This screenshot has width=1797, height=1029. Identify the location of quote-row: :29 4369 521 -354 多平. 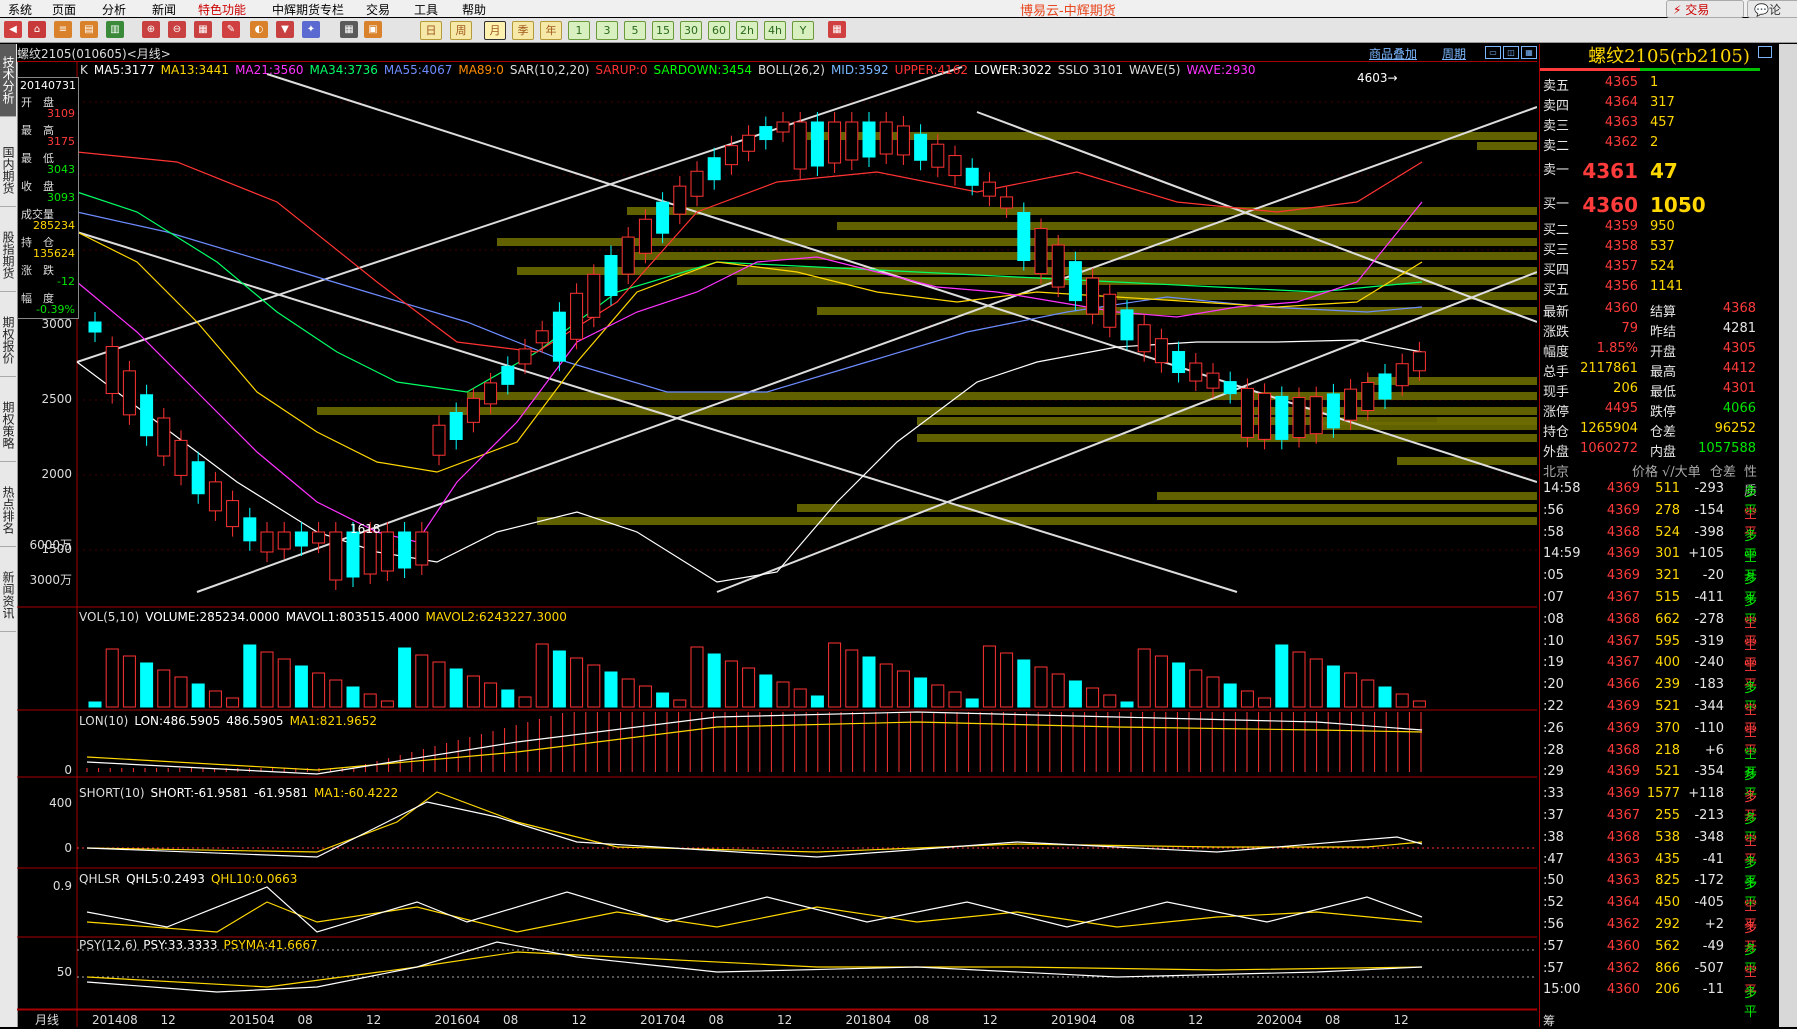
(1650, 782).